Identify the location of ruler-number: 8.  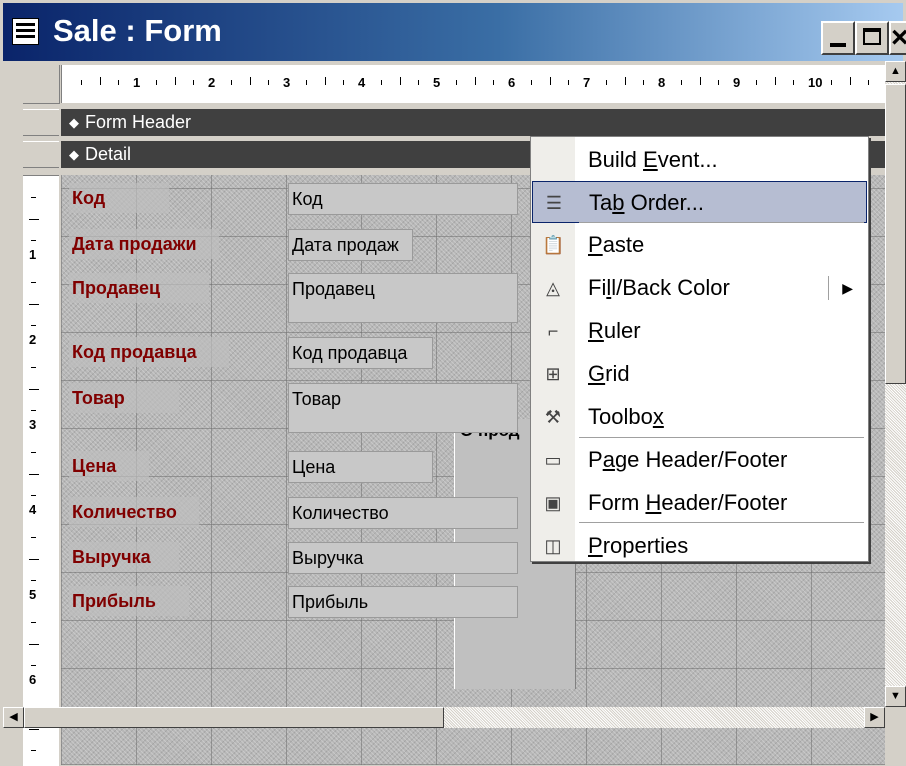
(662, 82).